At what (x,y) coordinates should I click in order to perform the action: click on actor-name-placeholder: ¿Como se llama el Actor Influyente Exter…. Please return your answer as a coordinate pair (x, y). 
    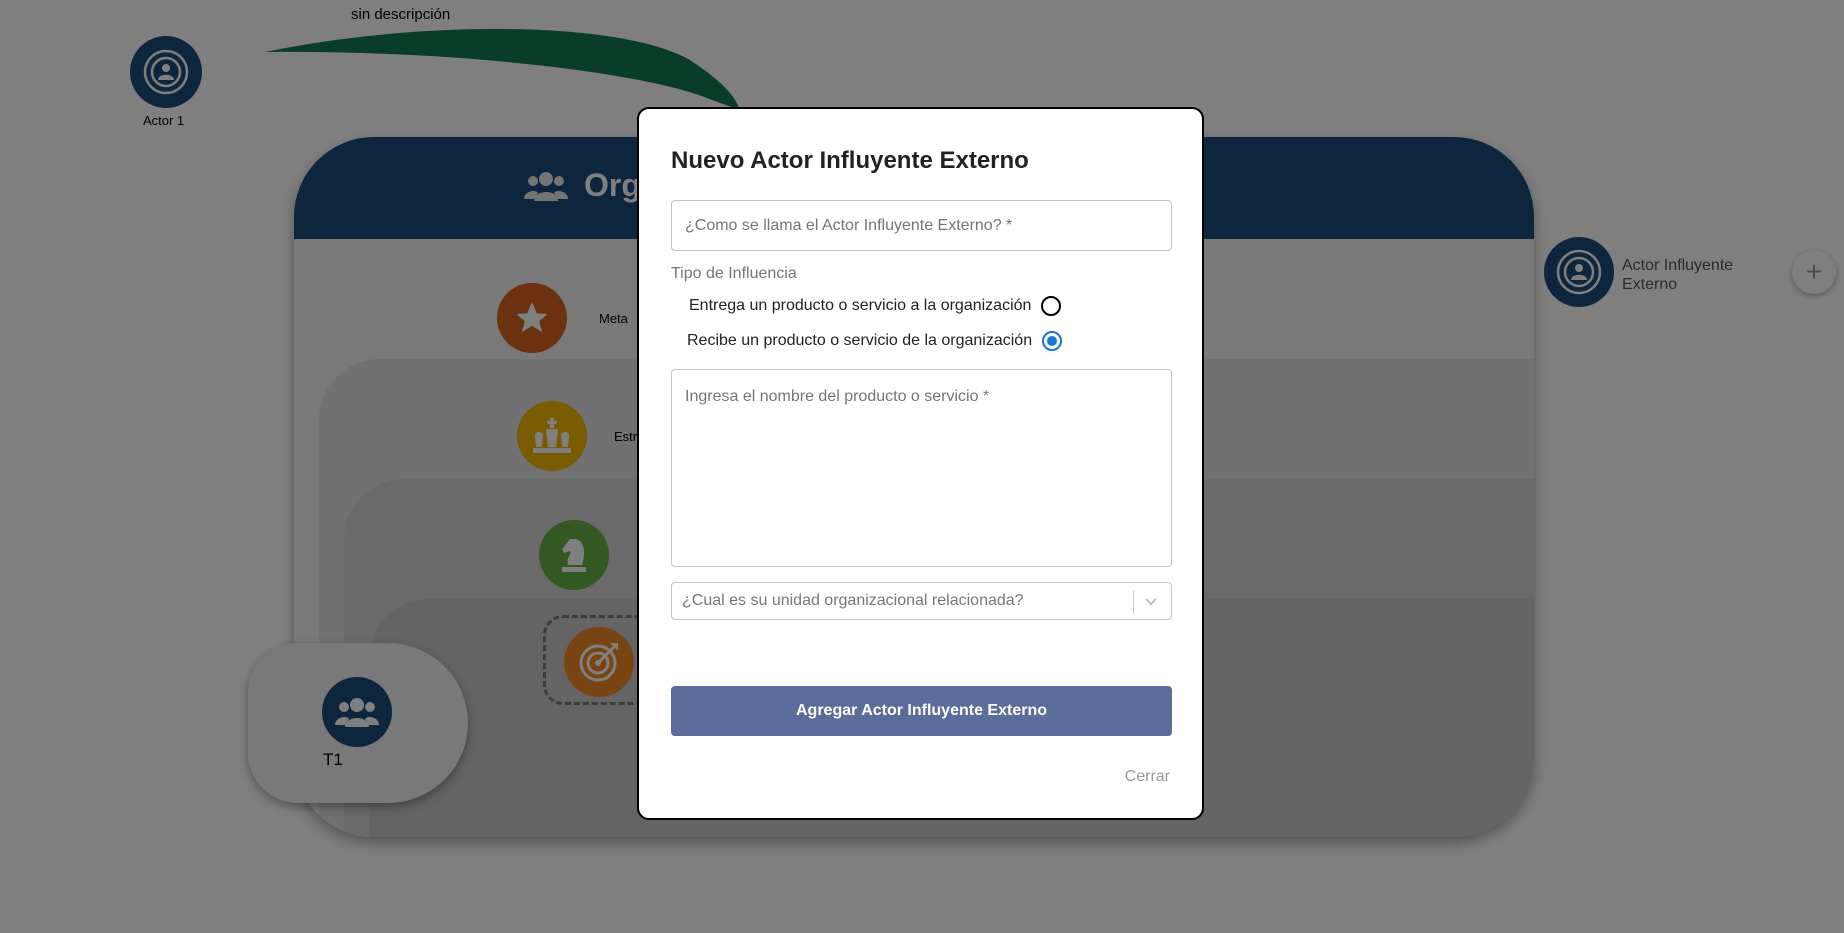
    Looking at the image, I should click on (849, 225).